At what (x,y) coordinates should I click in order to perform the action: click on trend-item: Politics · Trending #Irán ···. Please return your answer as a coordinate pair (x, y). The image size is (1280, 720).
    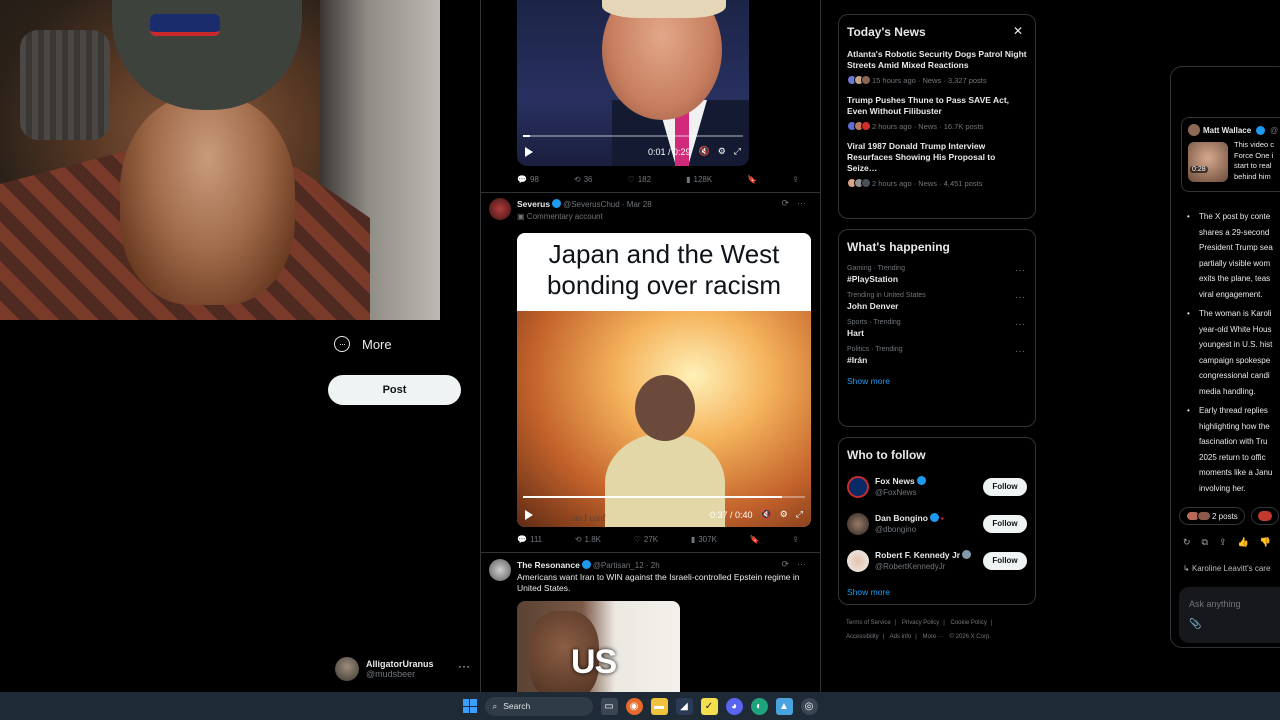
    Looking at the image, I should click on (937, 354).